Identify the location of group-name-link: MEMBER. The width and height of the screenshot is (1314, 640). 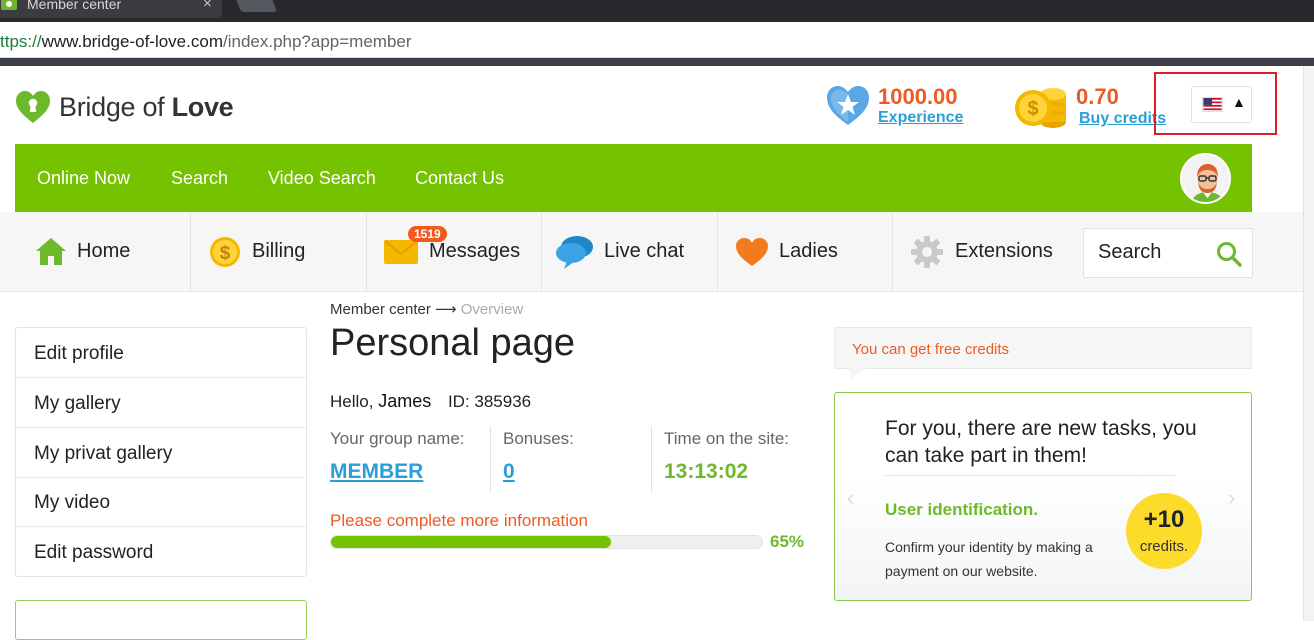
(376, 472).